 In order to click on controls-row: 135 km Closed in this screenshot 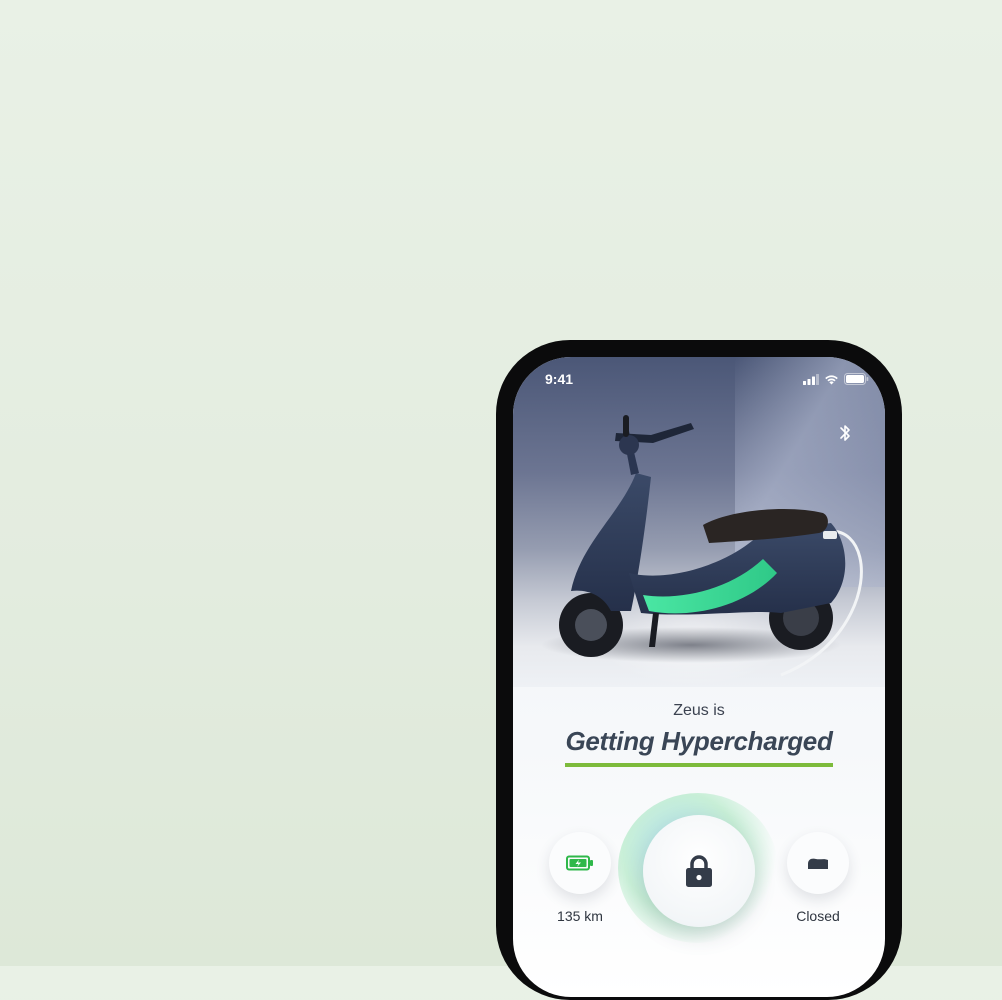, I will do `click(699, 874)`.